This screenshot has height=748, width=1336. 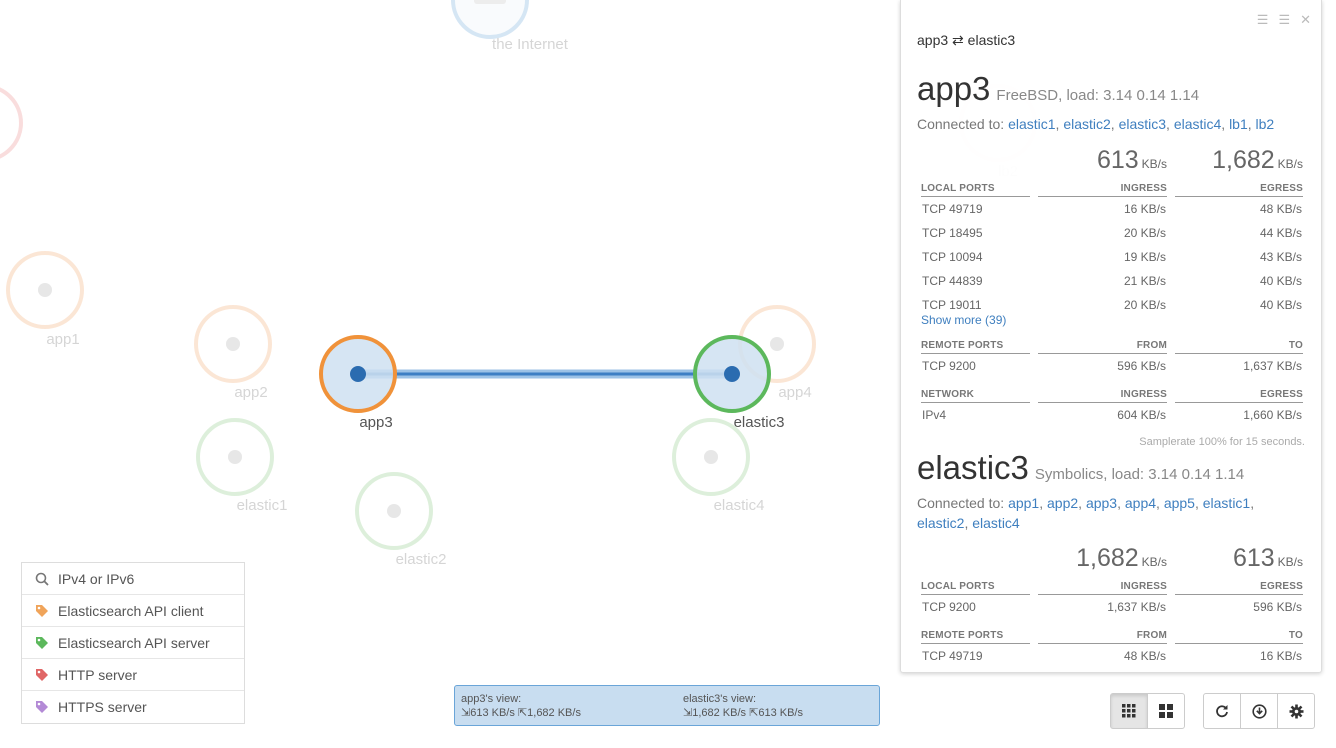 What do you see at coordinates (718, 466) in the screenshot?
I see `node-elastic4: elastic4` at bounding box center [718, 466].